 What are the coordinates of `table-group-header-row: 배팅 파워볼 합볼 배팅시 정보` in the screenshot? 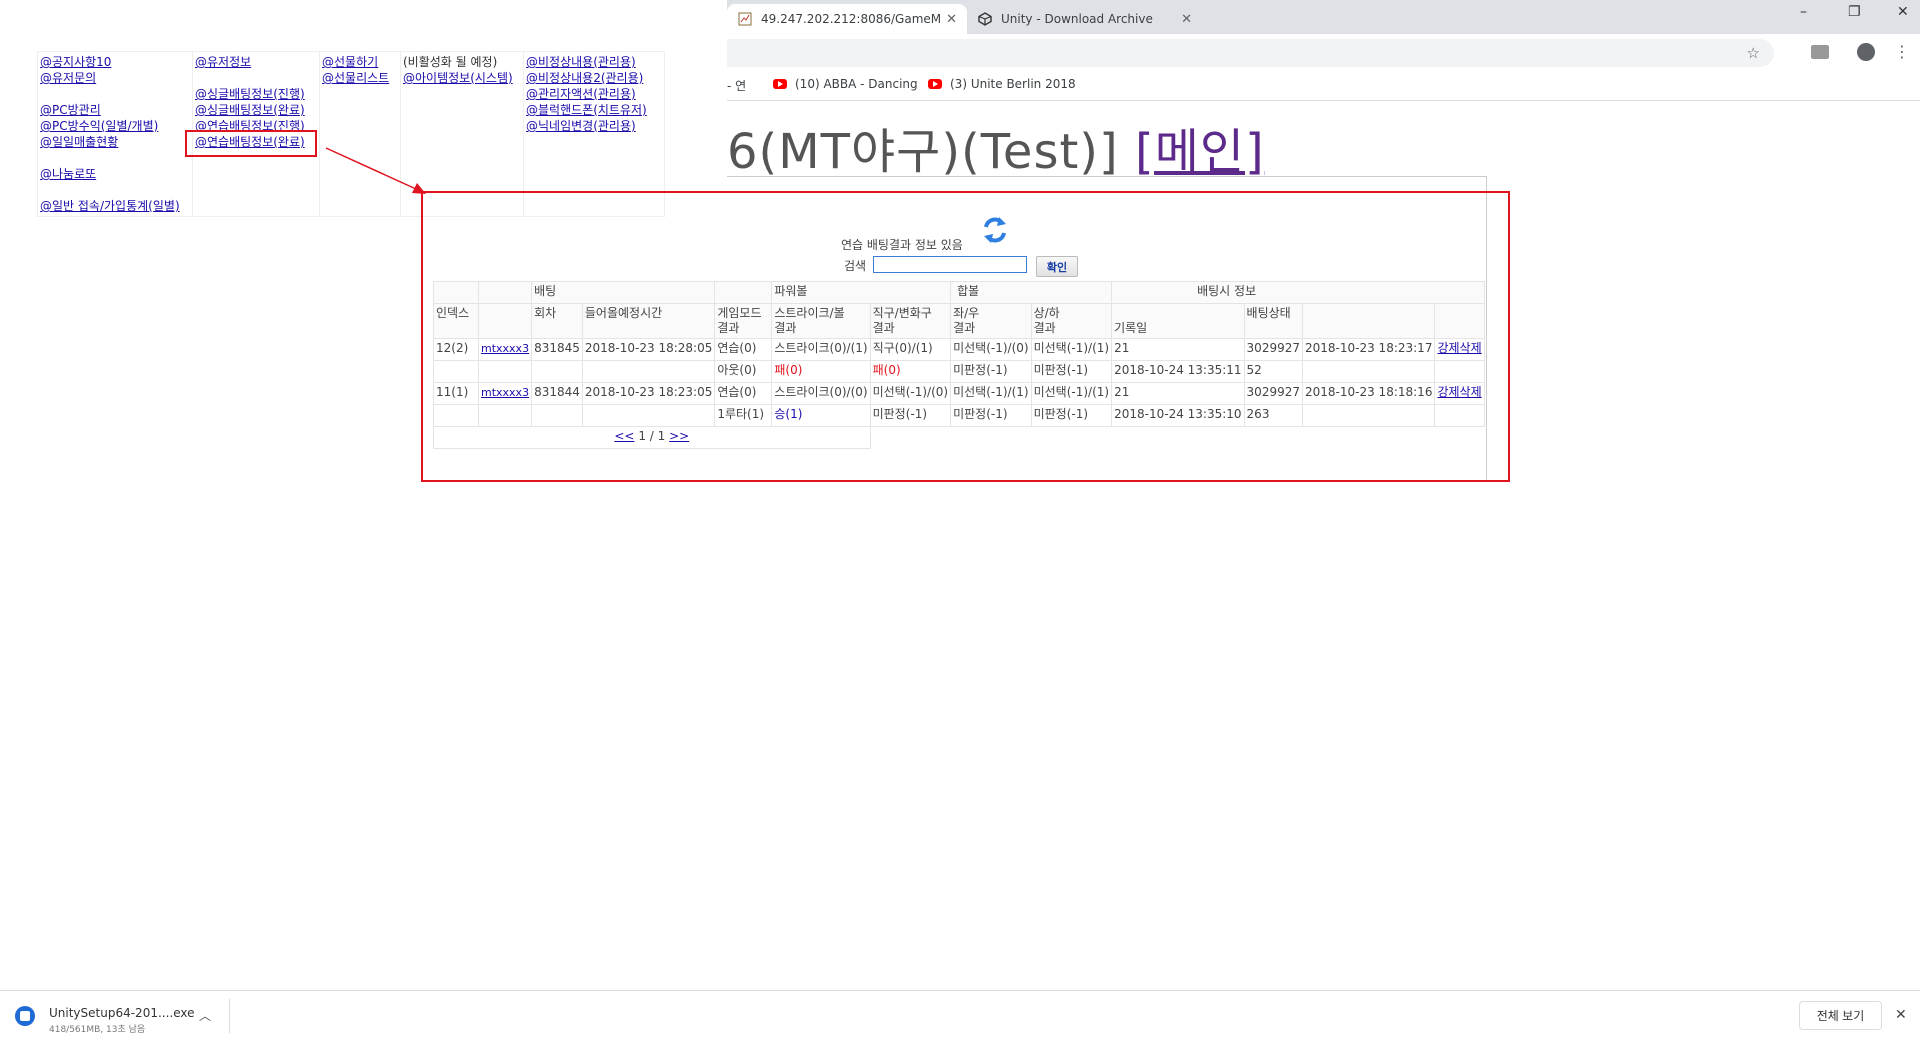 It's located at (959, 292).